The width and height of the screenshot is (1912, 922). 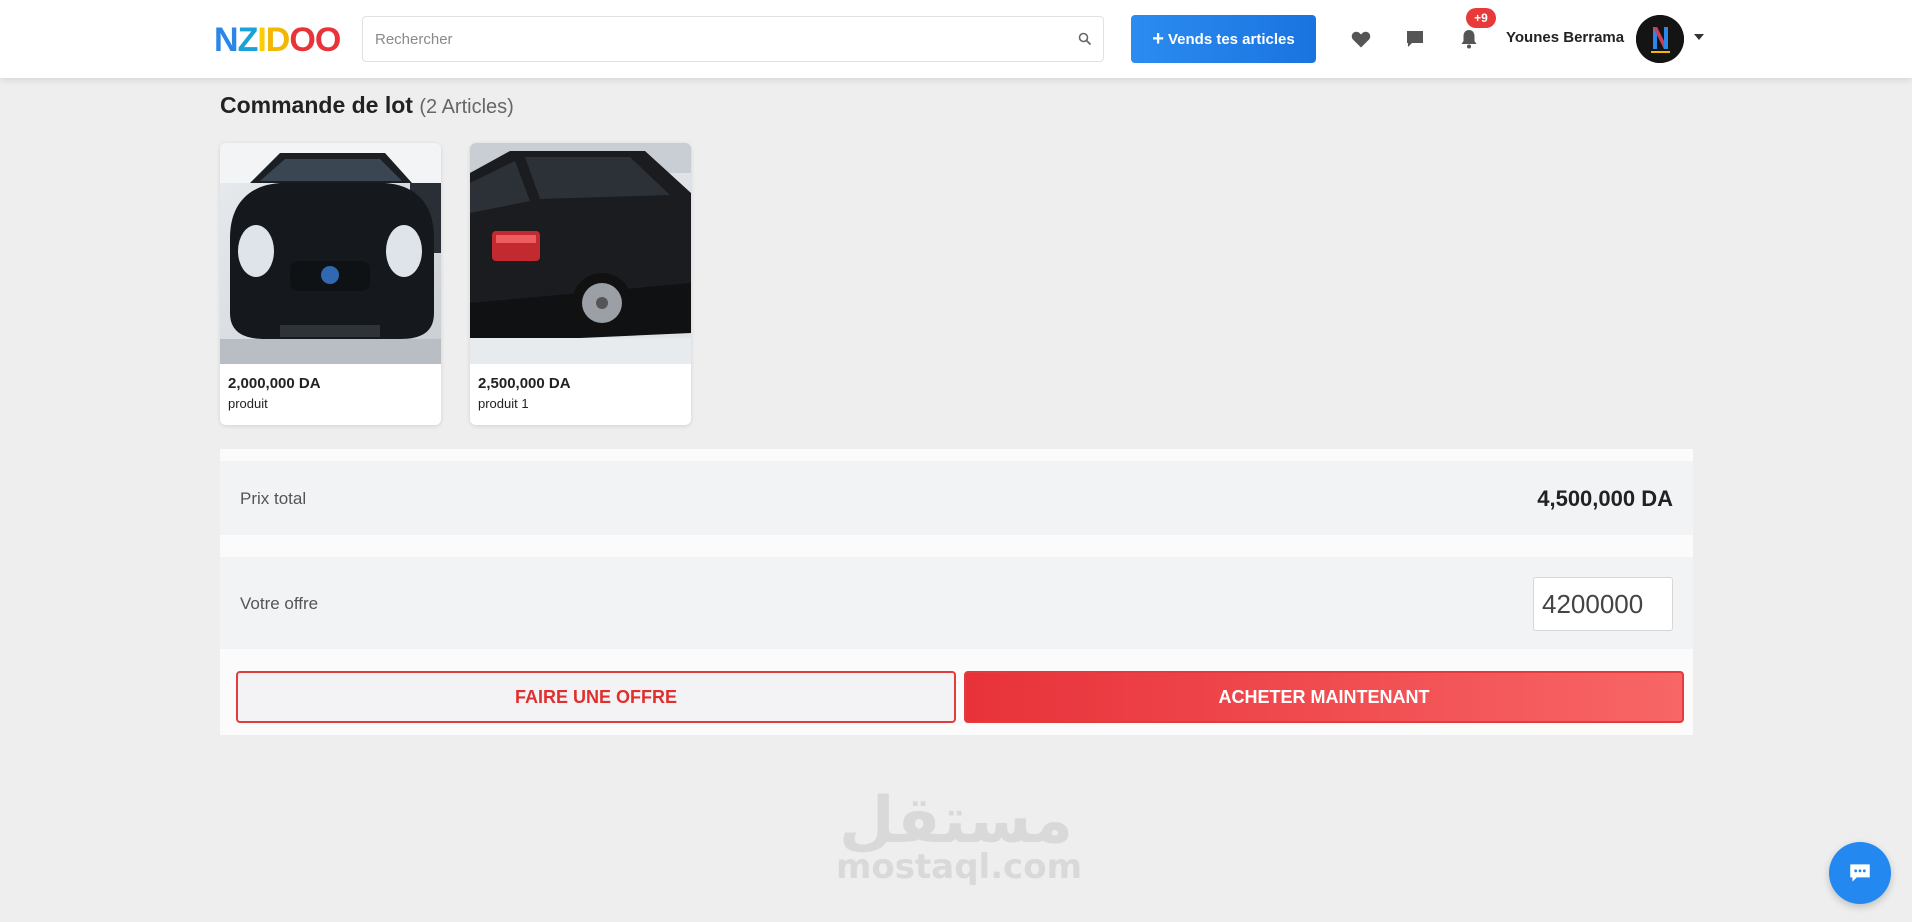 I want to click on search-icon, so click(x=1085, y=39).